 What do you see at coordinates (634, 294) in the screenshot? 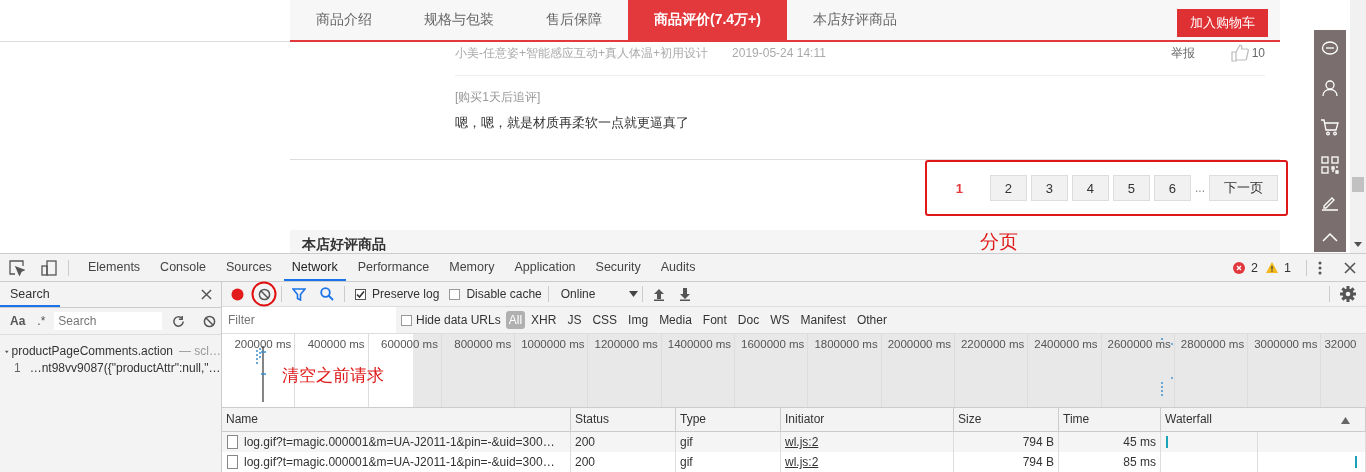
I see `caret-icon` at bounding box center [634, 294].